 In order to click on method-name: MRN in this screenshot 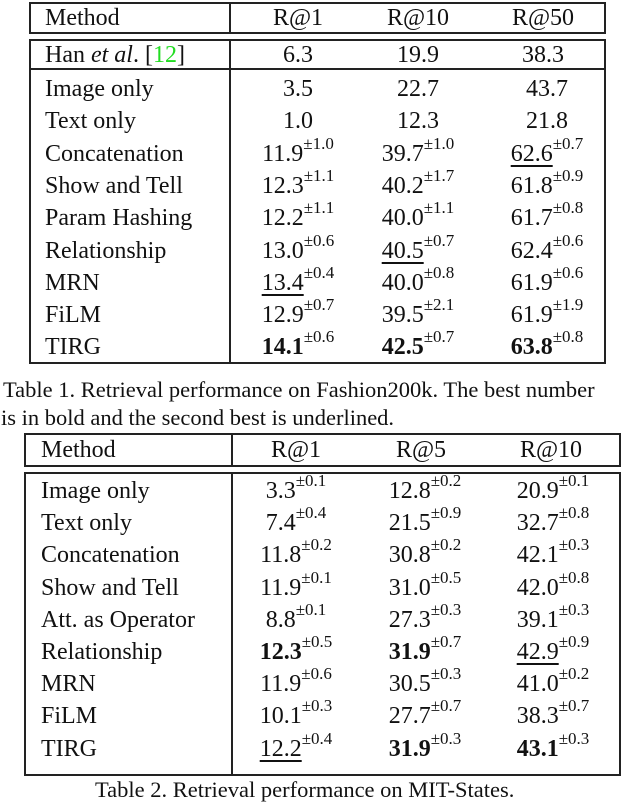, I will do `click(72, 282)`.